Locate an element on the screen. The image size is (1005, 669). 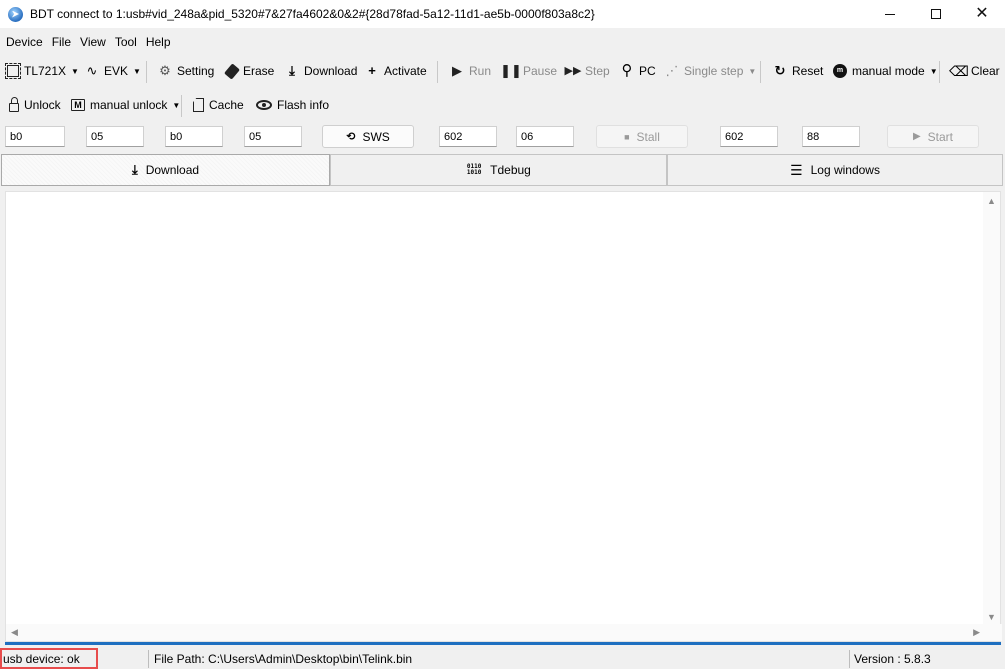
start-button: ▶ Start is located at coordinates (933, 136).